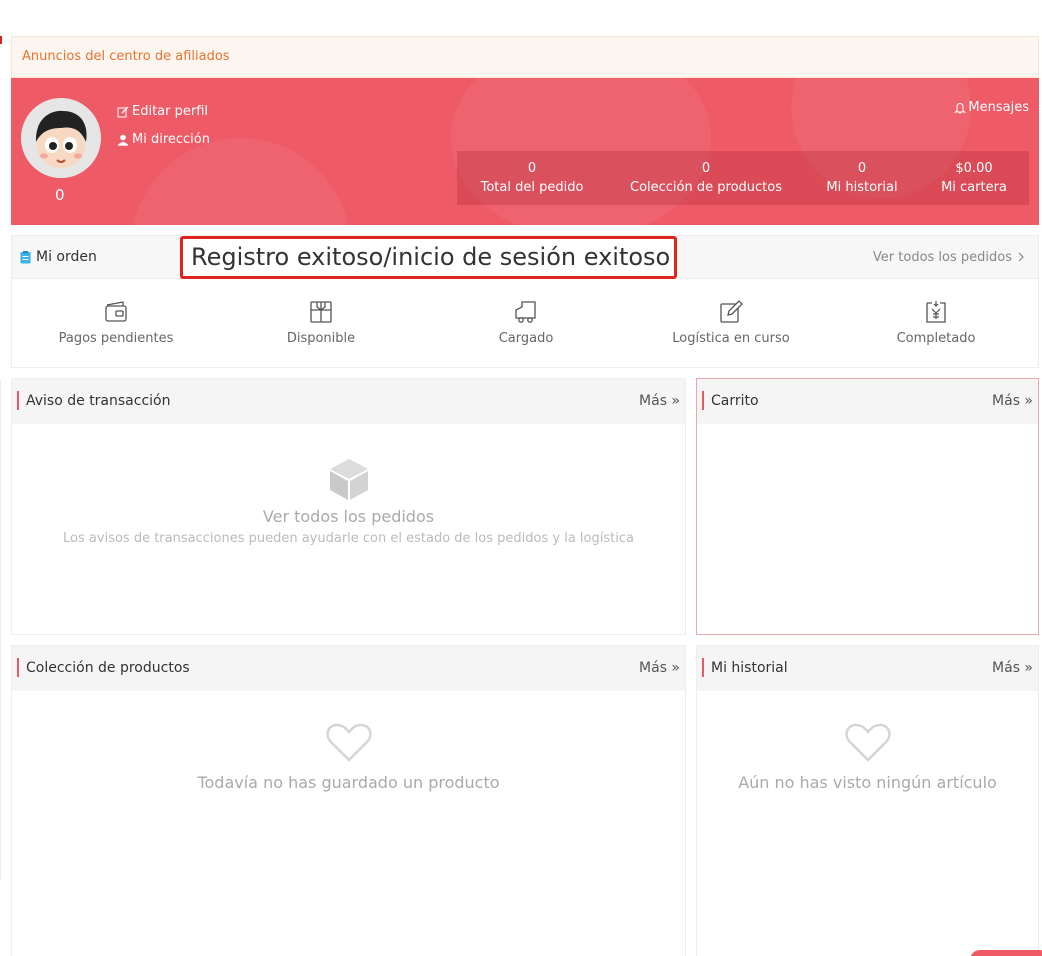 The image size is (1042, 956). Describe the element at coordinates (348, 782) in the screenshot. I see `empty-text: Todavía no has guardado un producto` at that location.